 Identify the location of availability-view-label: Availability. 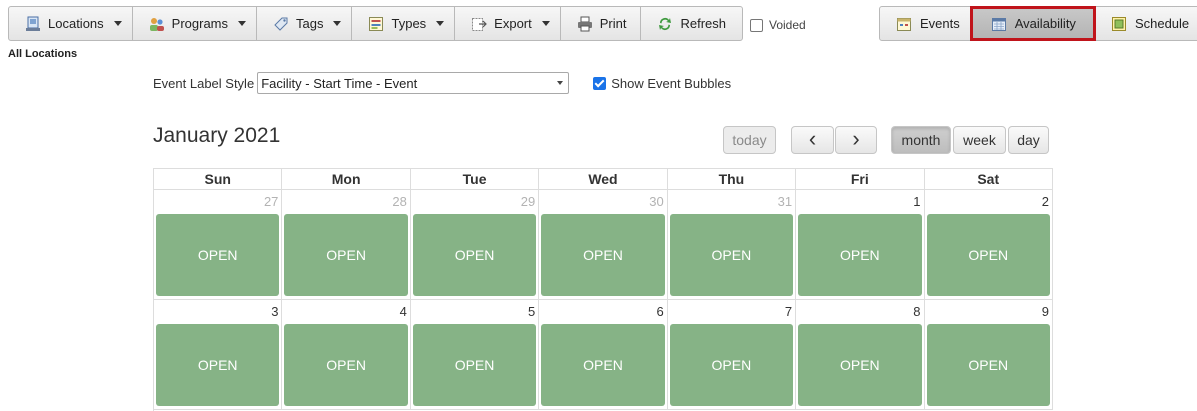
(1045, 23).